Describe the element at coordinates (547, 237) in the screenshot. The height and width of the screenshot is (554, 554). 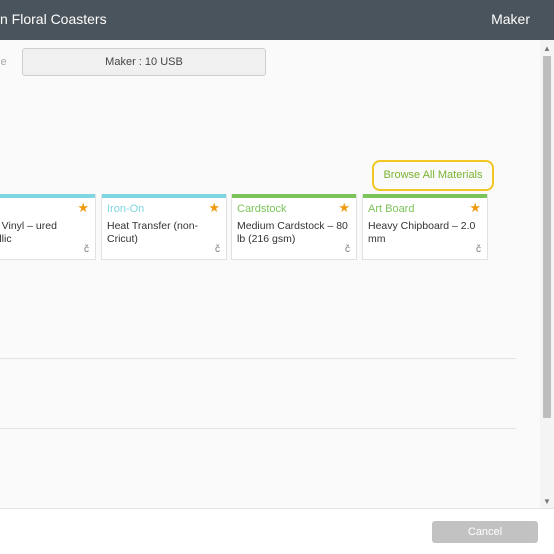
I see `scrollbar-thumb` at that location.